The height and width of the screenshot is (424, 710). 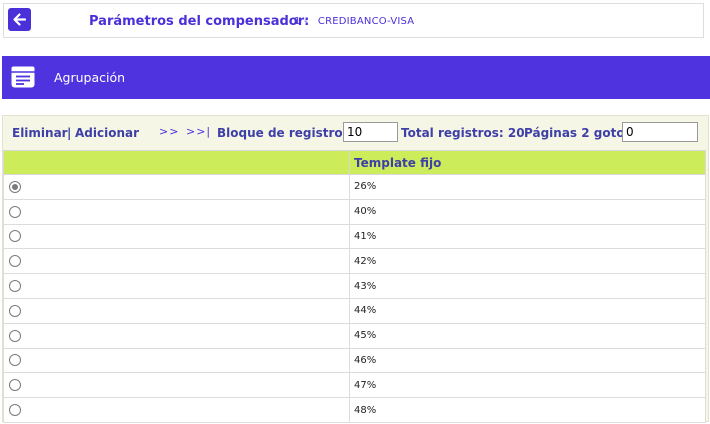 I want to click on select-column-header, so click(x=176, y=162).